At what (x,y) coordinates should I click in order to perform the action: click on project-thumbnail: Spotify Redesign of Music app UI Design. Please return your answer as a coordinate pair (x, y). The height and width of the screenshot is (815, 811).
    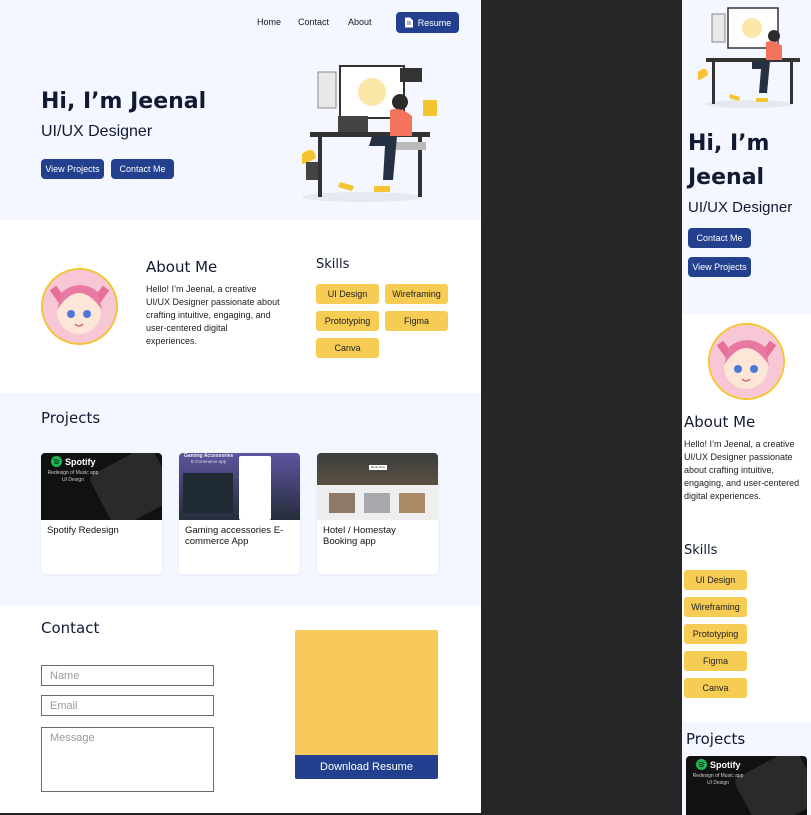
    Looking at the image, I should click on (101, 486).